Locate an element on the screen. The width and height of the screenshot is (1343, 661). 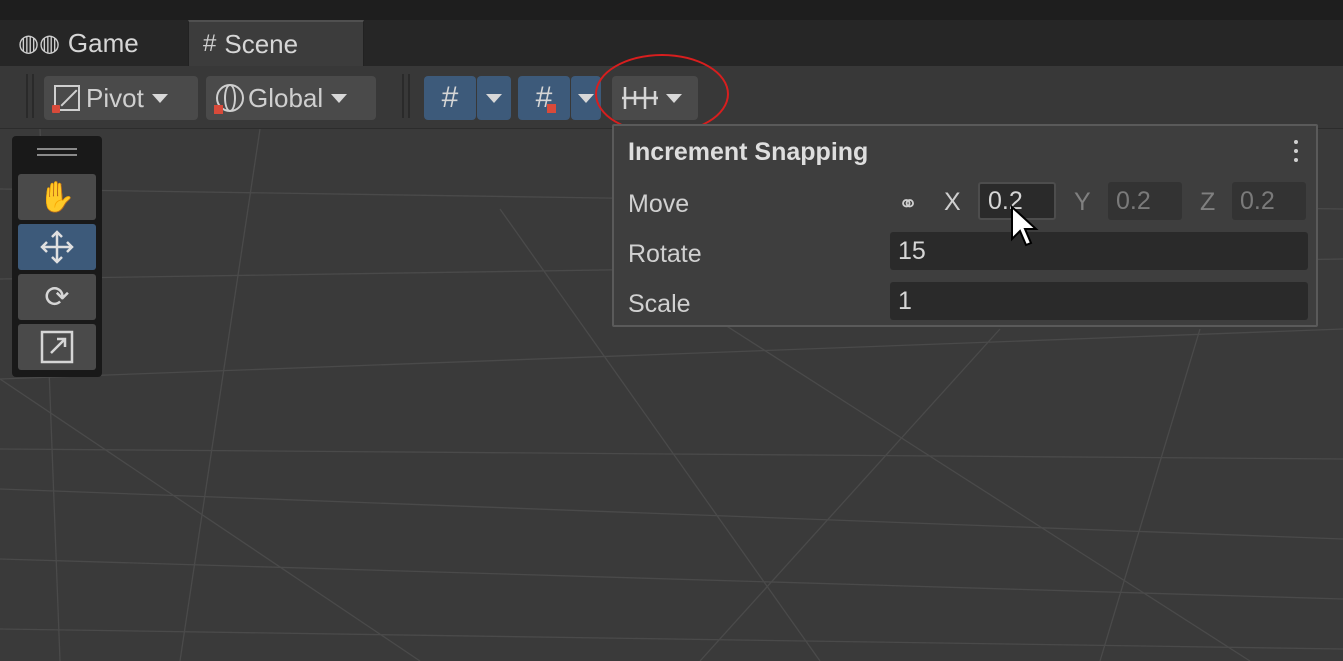
grid-visual-toggle: # is located at coordinates (544, 98).